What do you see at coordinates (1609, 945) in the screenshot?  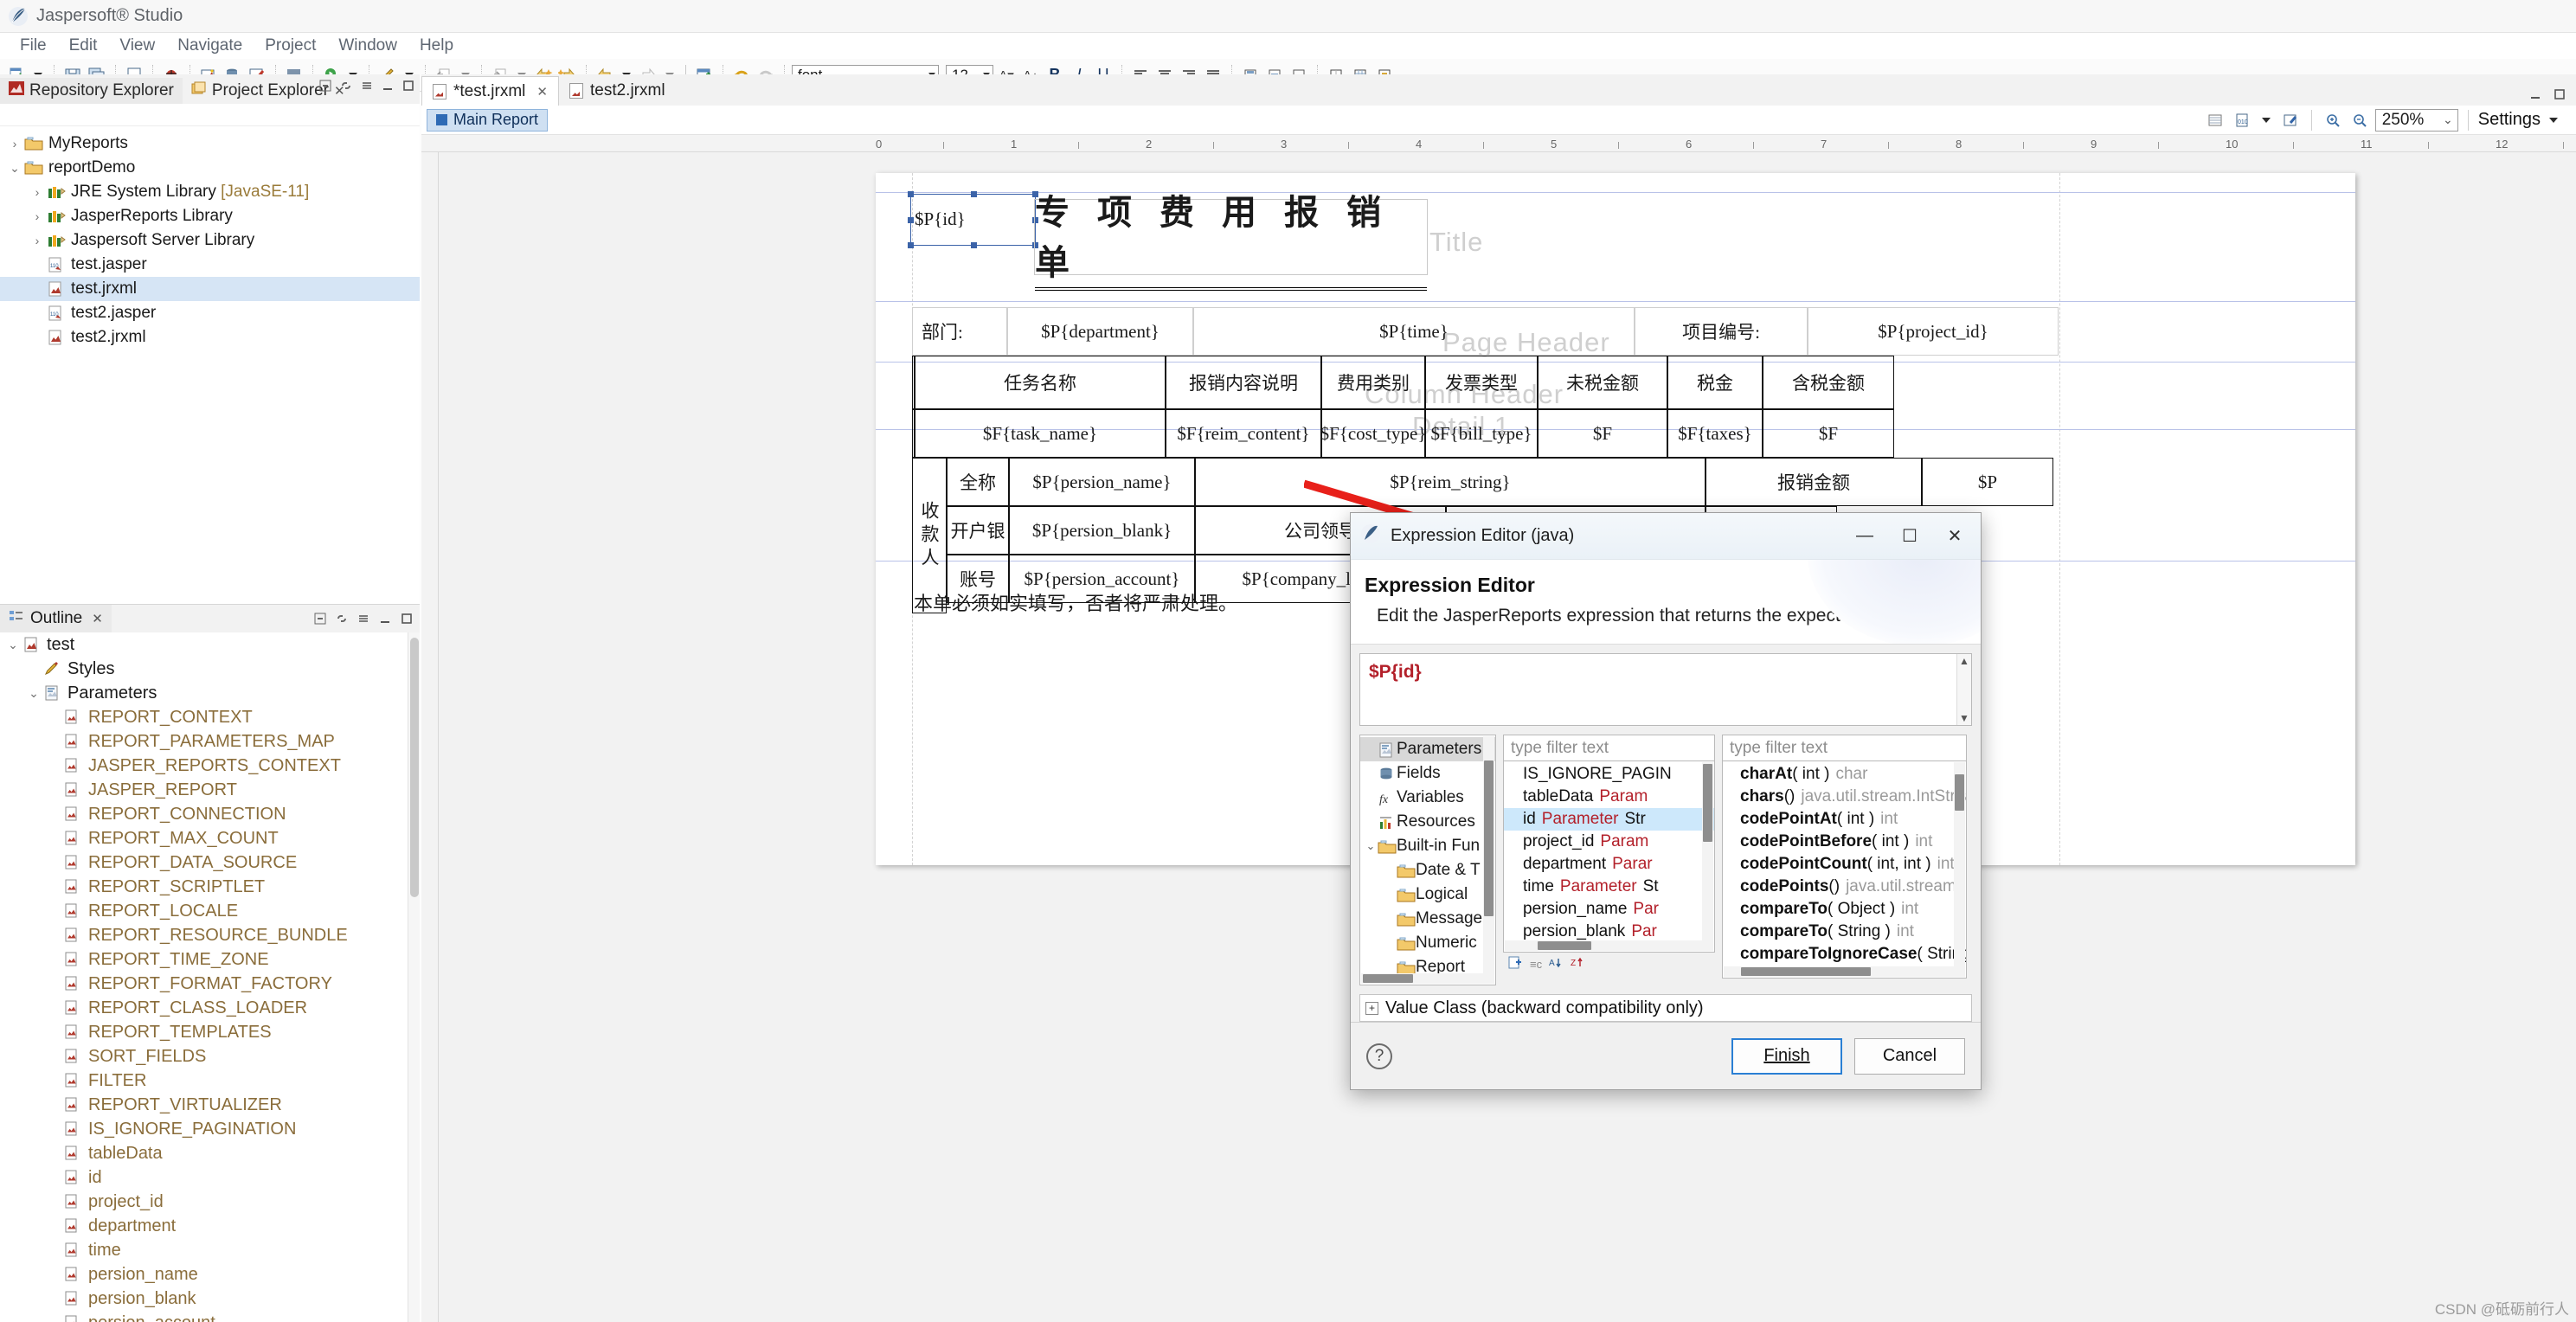 I see `parameters-hscrollbar` at bounding box center [1609, 945].